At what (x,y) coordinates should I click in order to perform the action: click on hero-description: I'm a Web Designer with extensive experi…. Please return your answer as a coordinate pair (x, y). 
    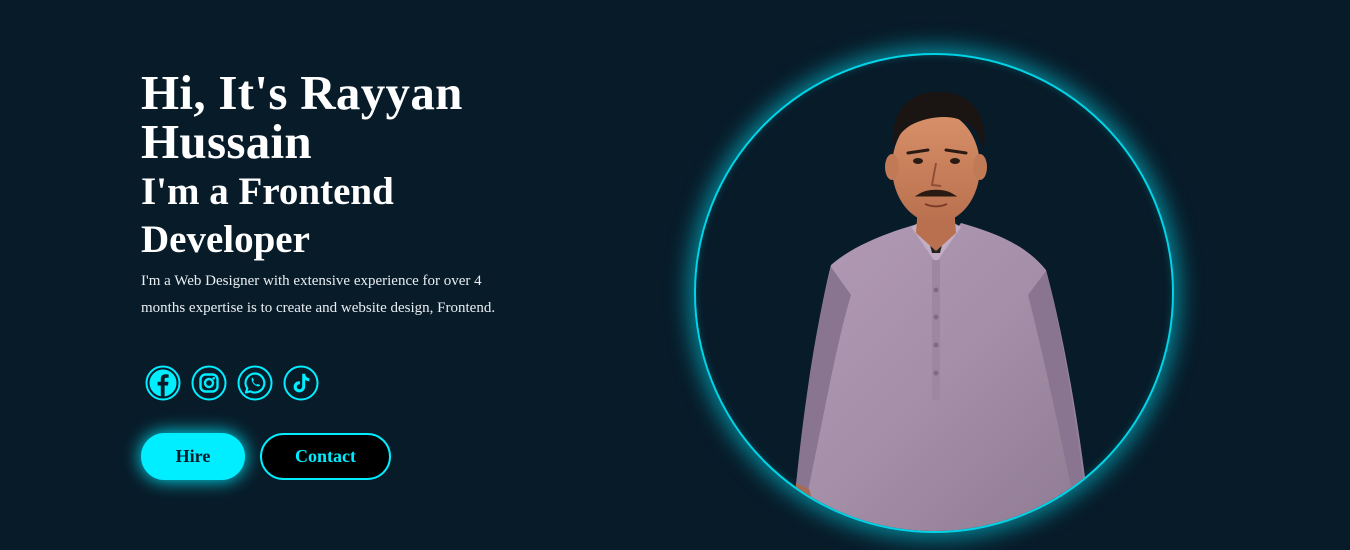
    Looking at the image, I should click on (318, 294).